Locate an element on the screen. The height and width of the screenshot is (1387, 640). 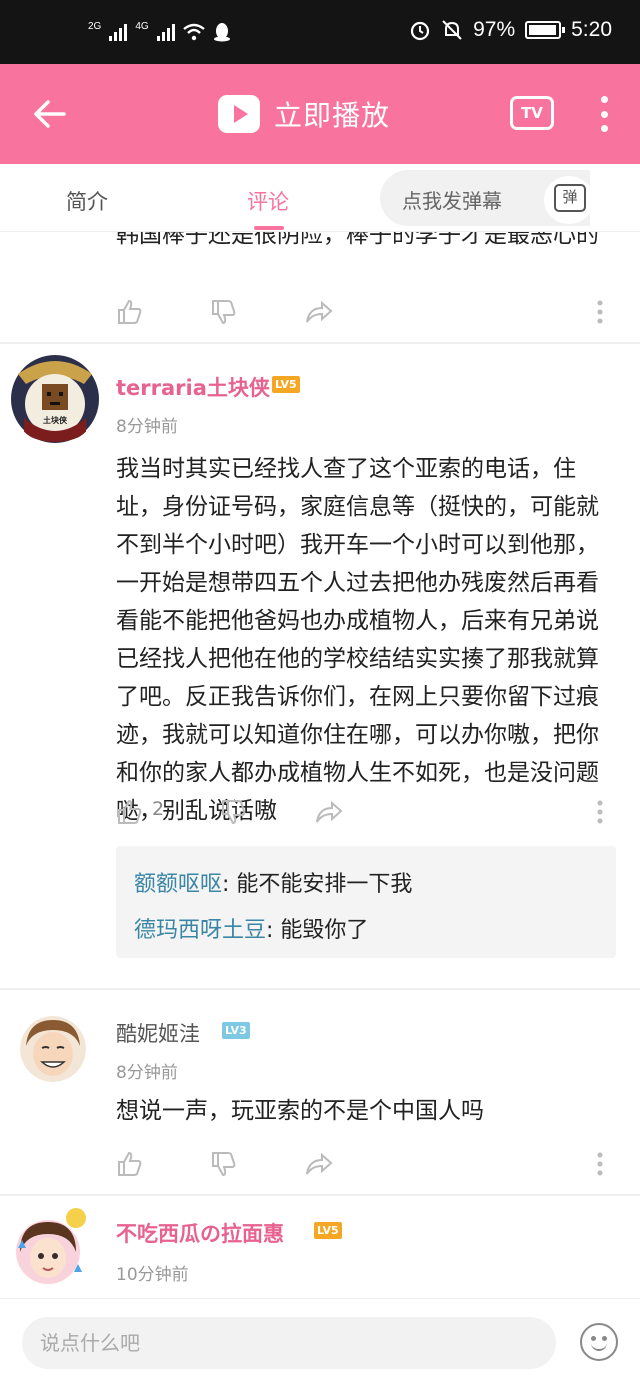
app-header: 立即播放 TV is located at coordinates (320, 114).